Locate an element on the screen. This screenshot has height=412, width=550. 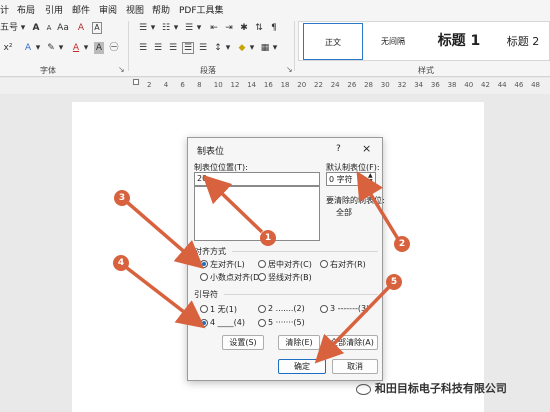
watermark-text: 和田目标电子科技有限公司 is located at coordinates (440, 388).